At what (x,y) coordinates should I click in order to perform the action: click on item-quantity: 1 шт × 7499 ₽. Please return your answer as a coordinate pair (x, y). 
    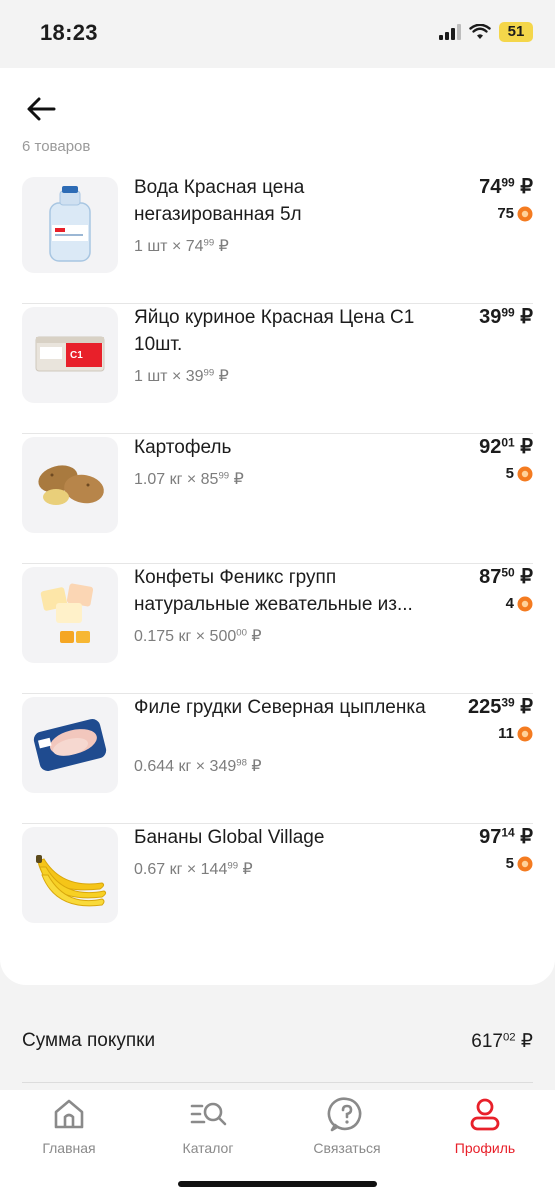
    Looking at the image, I should click on (181, 246).